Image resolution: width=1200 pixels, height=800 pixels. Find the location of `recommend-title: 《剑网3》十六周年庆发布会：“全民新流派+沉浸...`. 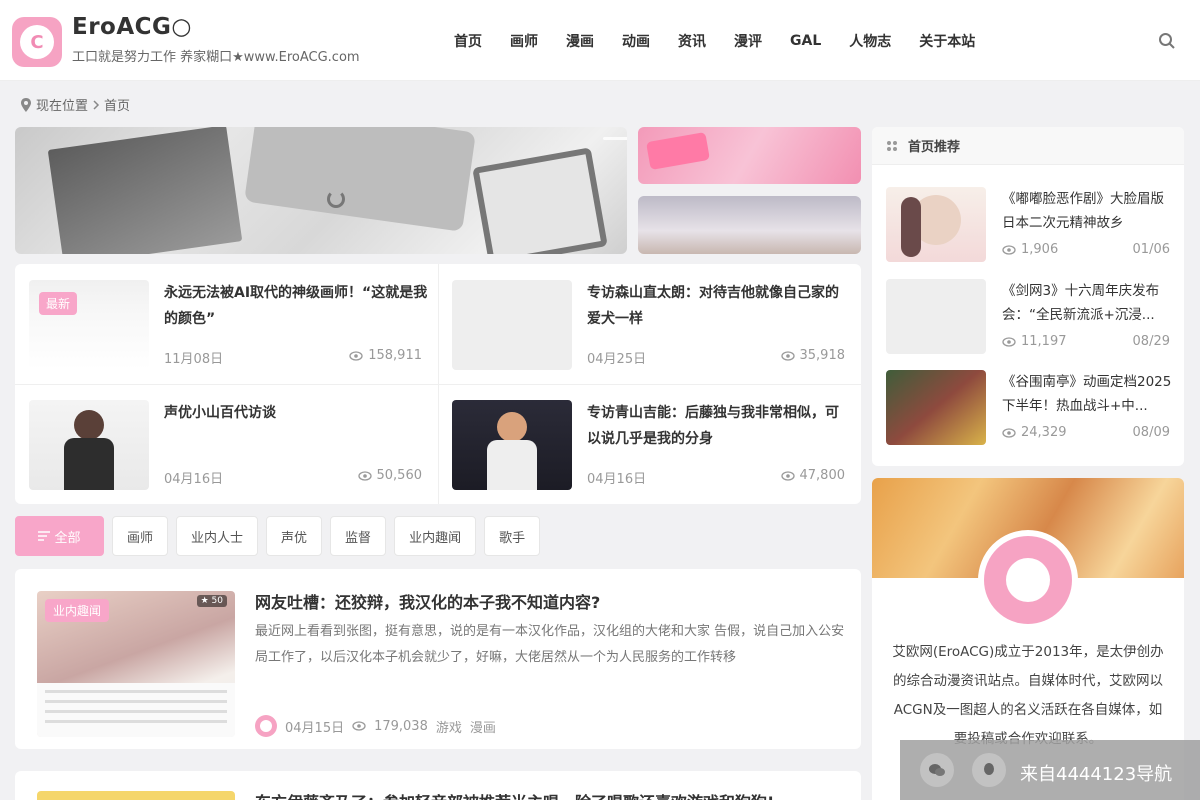

recommend-title: 《剑网3》十六周年庆发布会：“全民新流派+沉浸... is located at coordinates (1087, 303).